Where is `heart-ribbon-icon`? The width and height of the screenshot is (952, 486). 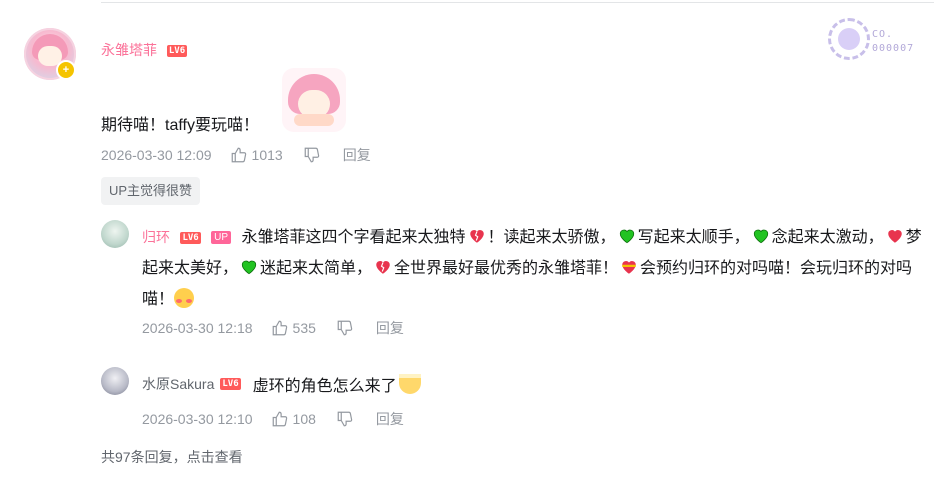 heart-ribbon-icon is located at coordinates (629, 267).